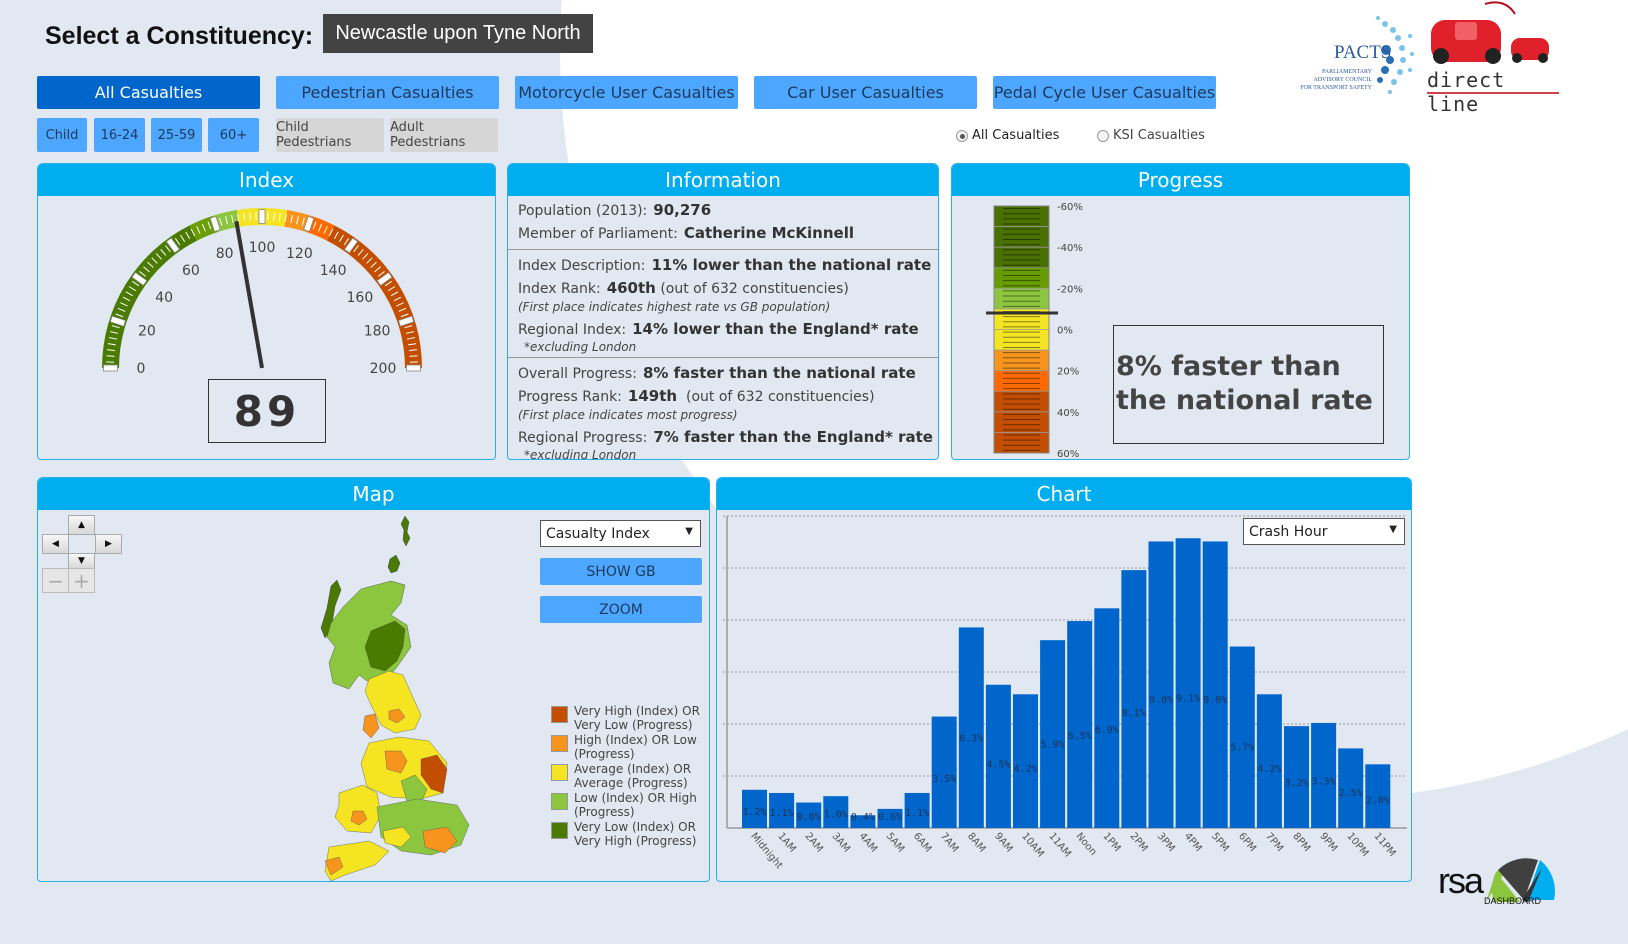  Describe the element at coordinates (387, 92) in the screenshot. I see `tab-pedestrian-casualties: Pedestrian Casualties` at that location.